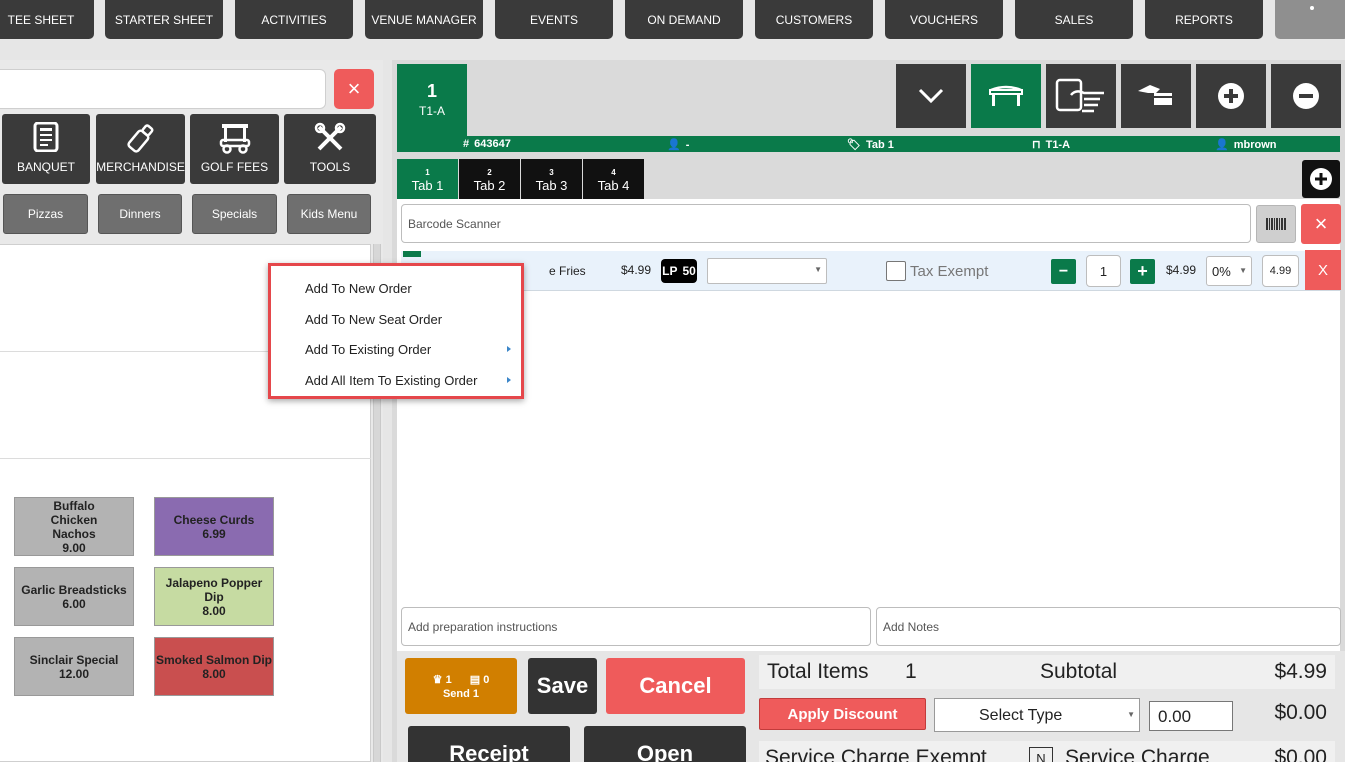 The height and width of the screenshot is (762, 1345). Describe the element at coordinates (1142, 271) in the screenshot. I see `qty-plus-button: +` at that location.